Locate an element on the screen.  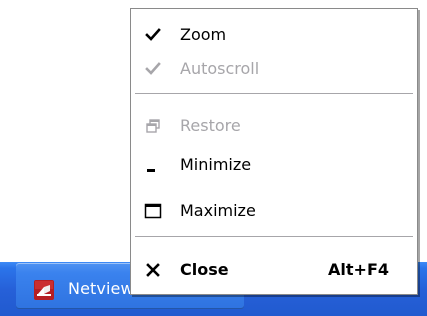
menu-item-restore: Restore is located at coordinates (274, 126).